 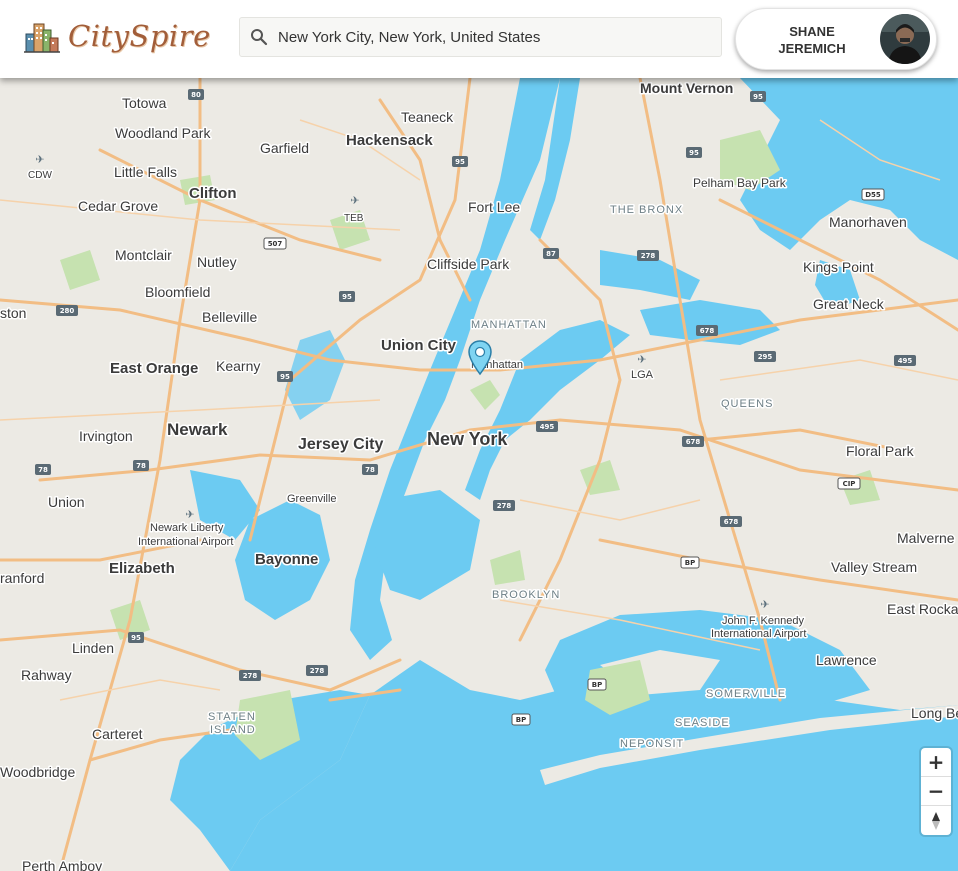 I want to click on svg-text: John F. Kennedy, so click(x=763, y=621).